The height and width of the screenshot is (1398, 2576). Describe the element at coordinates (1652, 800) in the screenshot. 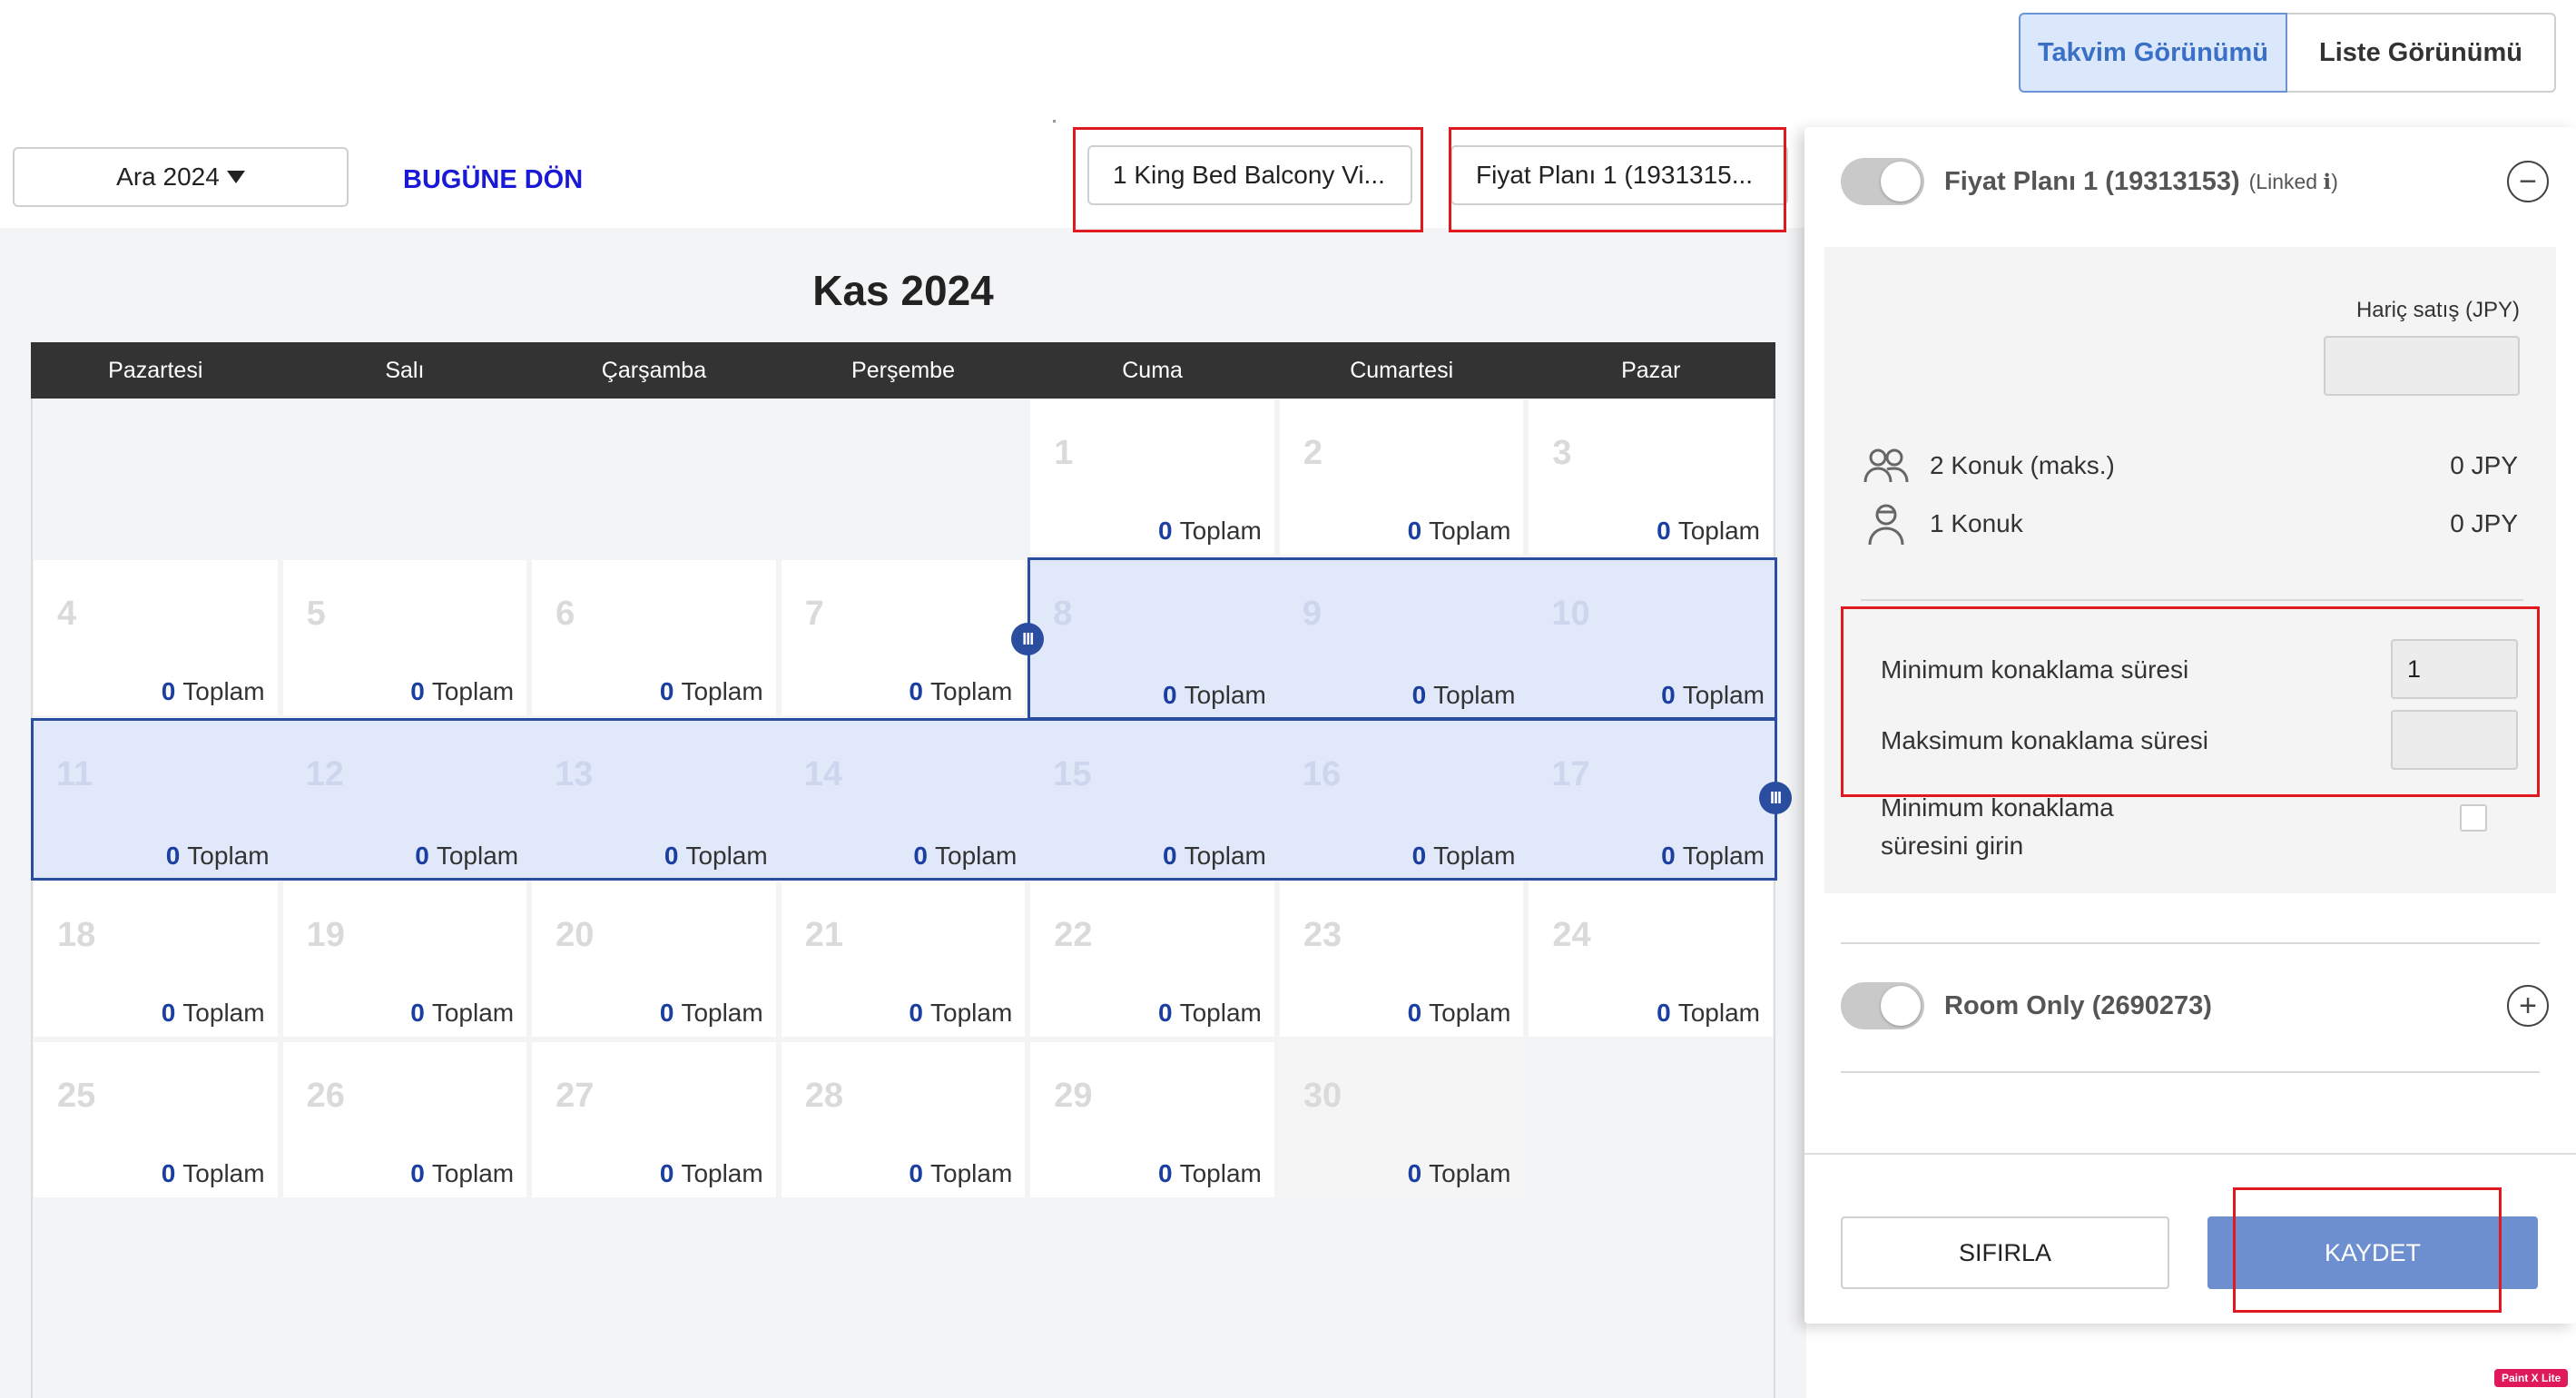

I see `day-cell: 17 0 Toplam` at that location.